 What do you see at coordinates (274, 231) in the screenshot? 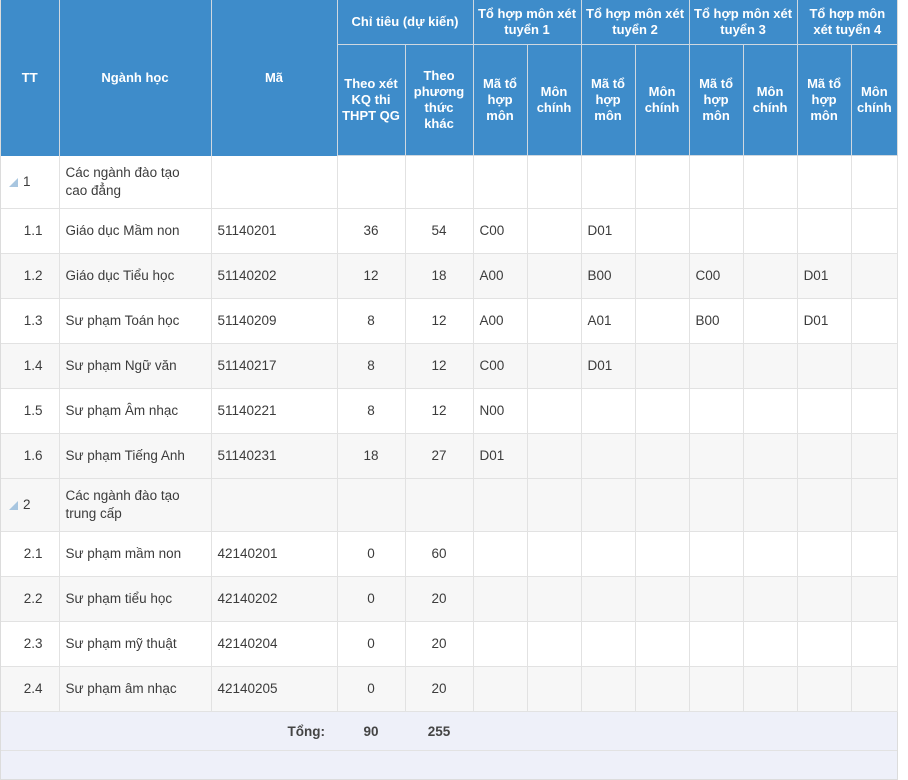
I see `cell-ma: 51140201` at bounding box center [274, 231].